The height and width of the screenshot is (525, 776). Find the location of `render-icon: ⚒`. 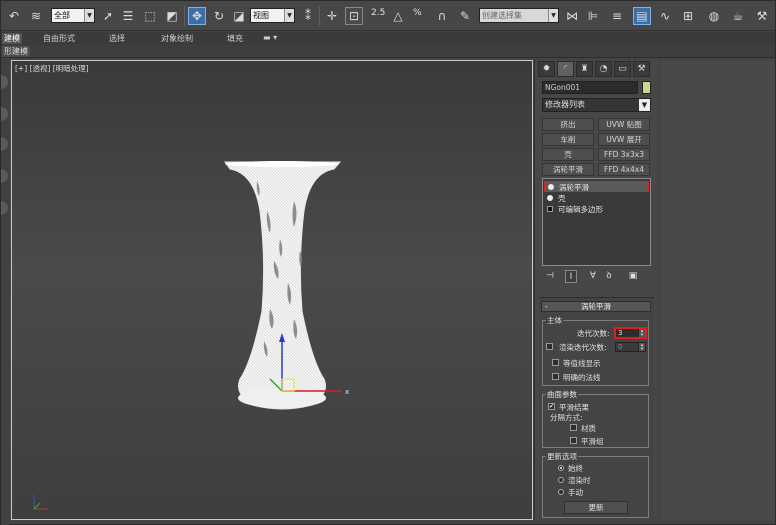

render-icon: ⚒ is located at coordinates (762, 16).